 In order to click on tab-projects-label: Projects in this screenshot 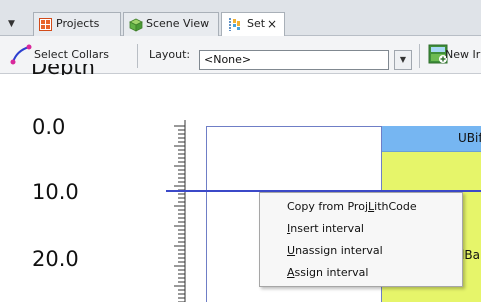, I will do `click(78, 23)`.